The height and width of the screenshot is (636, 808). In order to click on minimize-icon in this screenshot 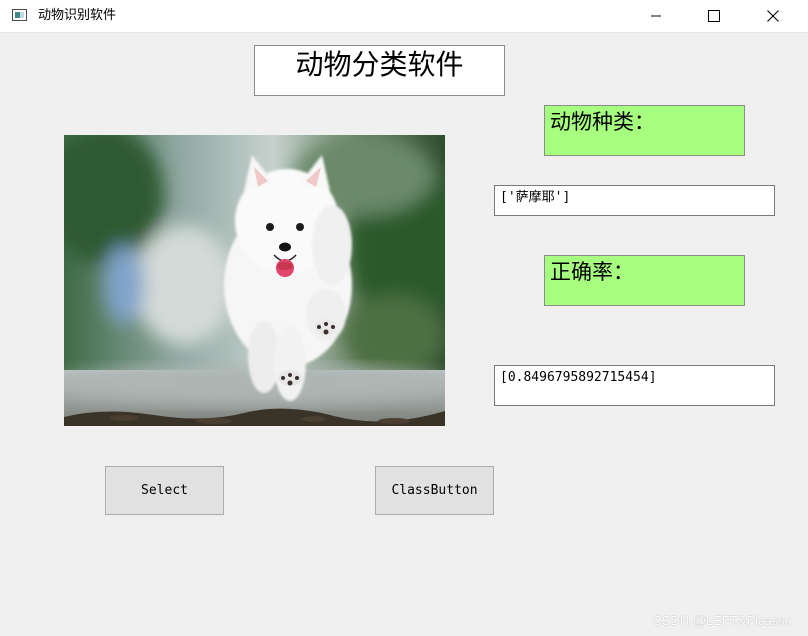, I will do `click(656, 15)`.